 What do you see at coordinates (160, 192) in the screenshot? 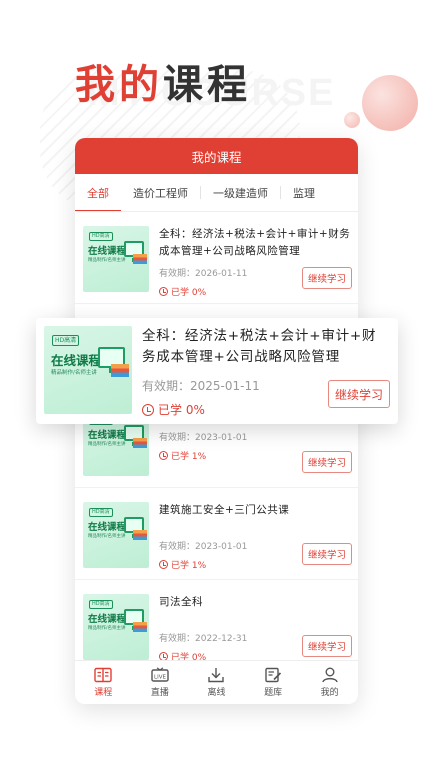
I see `tab-cost-engineer: 造价工程师` at bounding box center [160, 192].